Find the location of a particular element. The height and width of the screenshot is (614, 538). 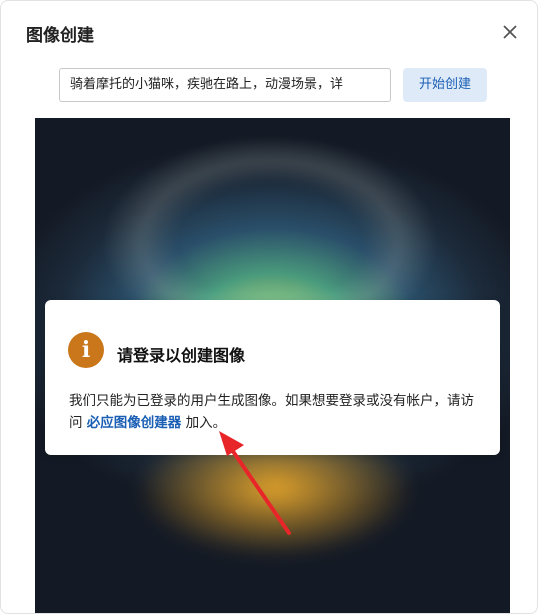

info-icon-glyph: i is located at coordinates (86, 350).